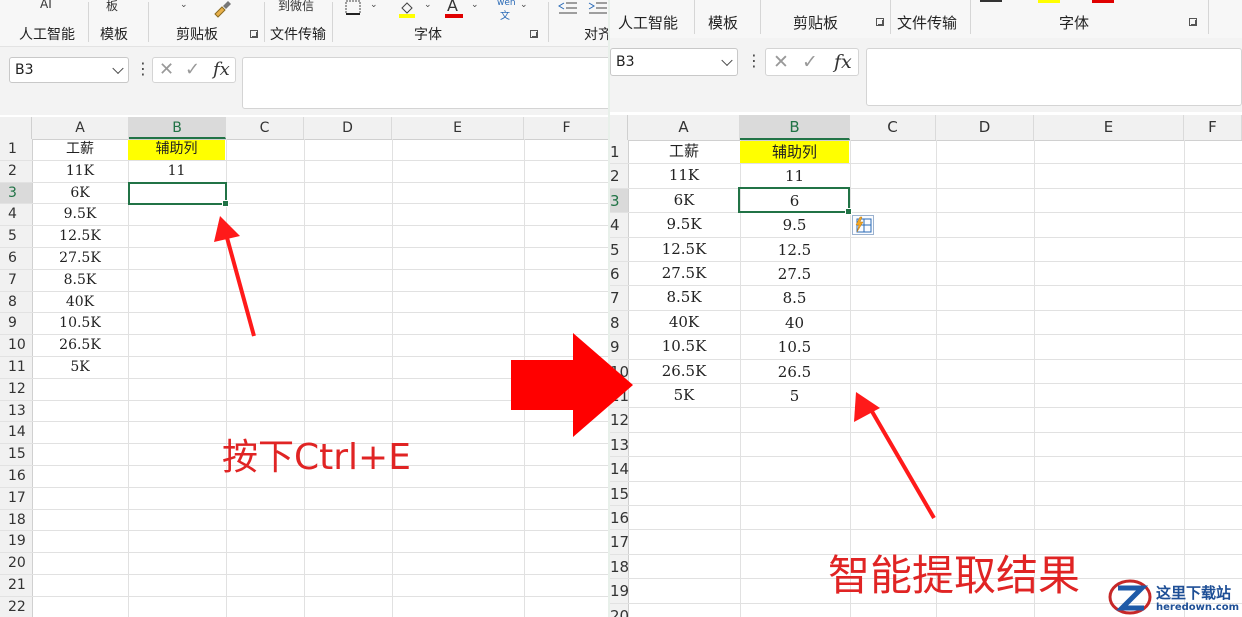  What do you see at coordinates (458, 128) in the screenshot?
I see `column-header-e: E` at bounding box center [458, 128].